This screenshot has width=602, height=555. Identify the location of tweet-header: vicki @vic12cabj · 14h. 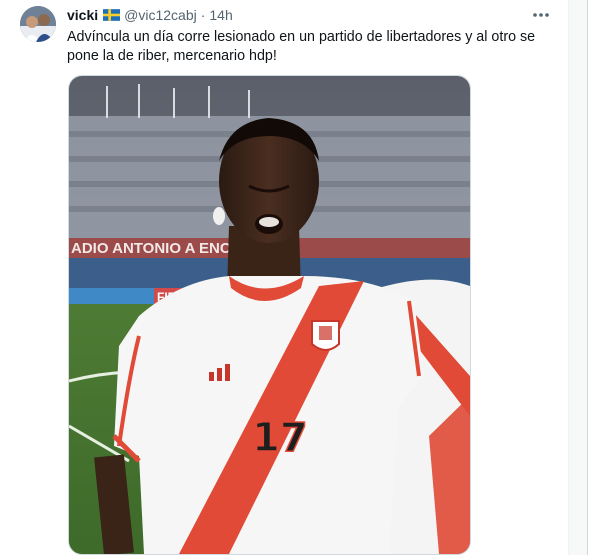
(150, 15).